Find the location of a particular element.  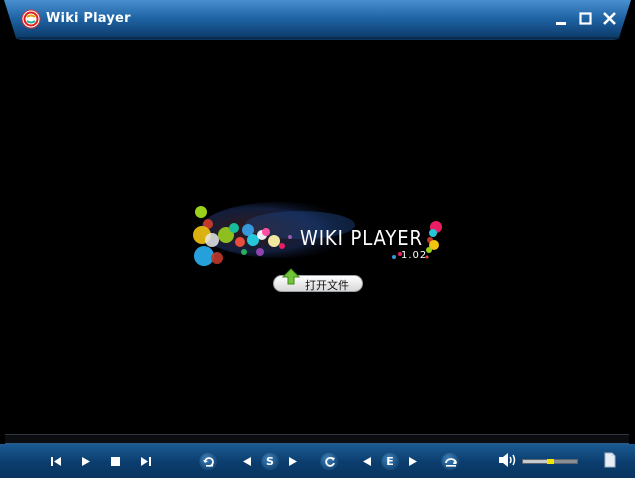

rewind-button is located at coordinates (208, 461).